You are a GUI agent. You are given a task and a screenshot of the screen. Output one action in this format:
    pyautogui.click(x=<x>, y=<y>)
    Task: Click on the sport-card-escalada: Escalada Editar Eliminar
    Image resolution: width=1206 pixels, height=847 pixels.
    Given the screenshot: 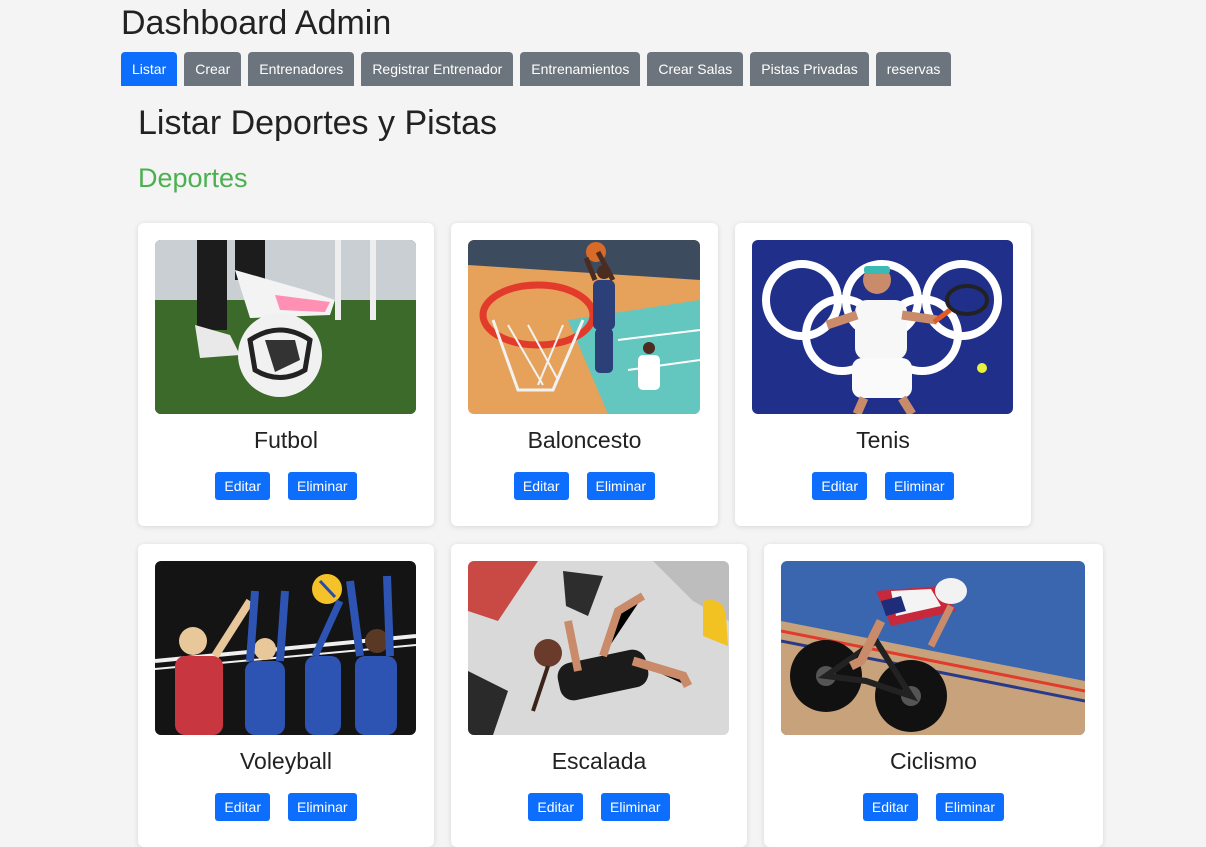 What is the action you would take?
    pyautogui.click(x=599, y=695)
    